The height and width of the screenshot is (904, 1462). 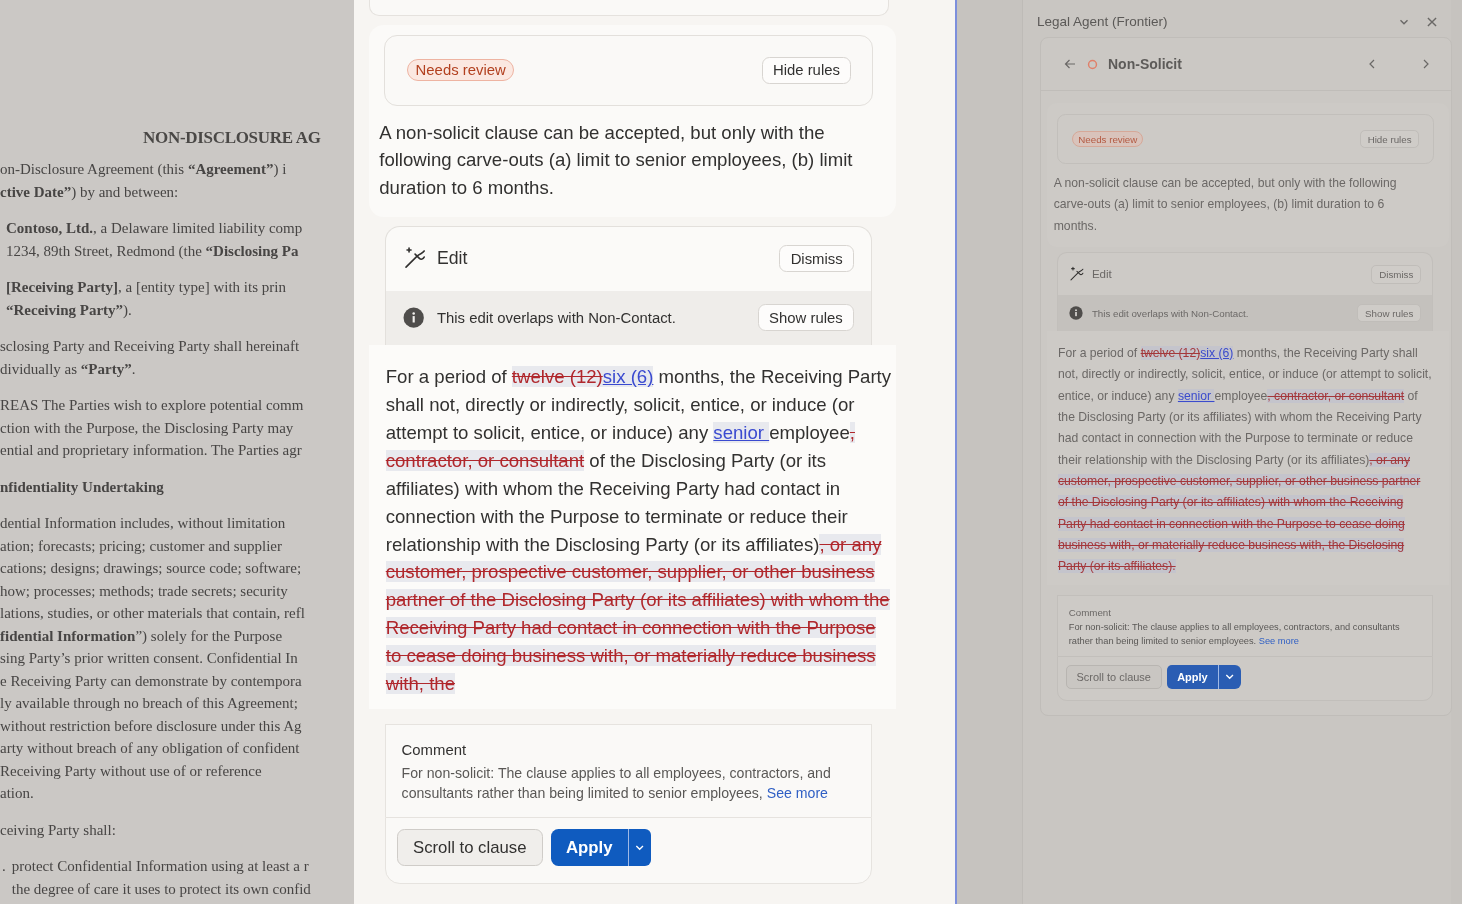 What do you see at coordinates (144, 169) in the screenshot?
I see `document-line: on-Disclosure Agreement (this “Agreement”) i` at bounding box center [144, 169].